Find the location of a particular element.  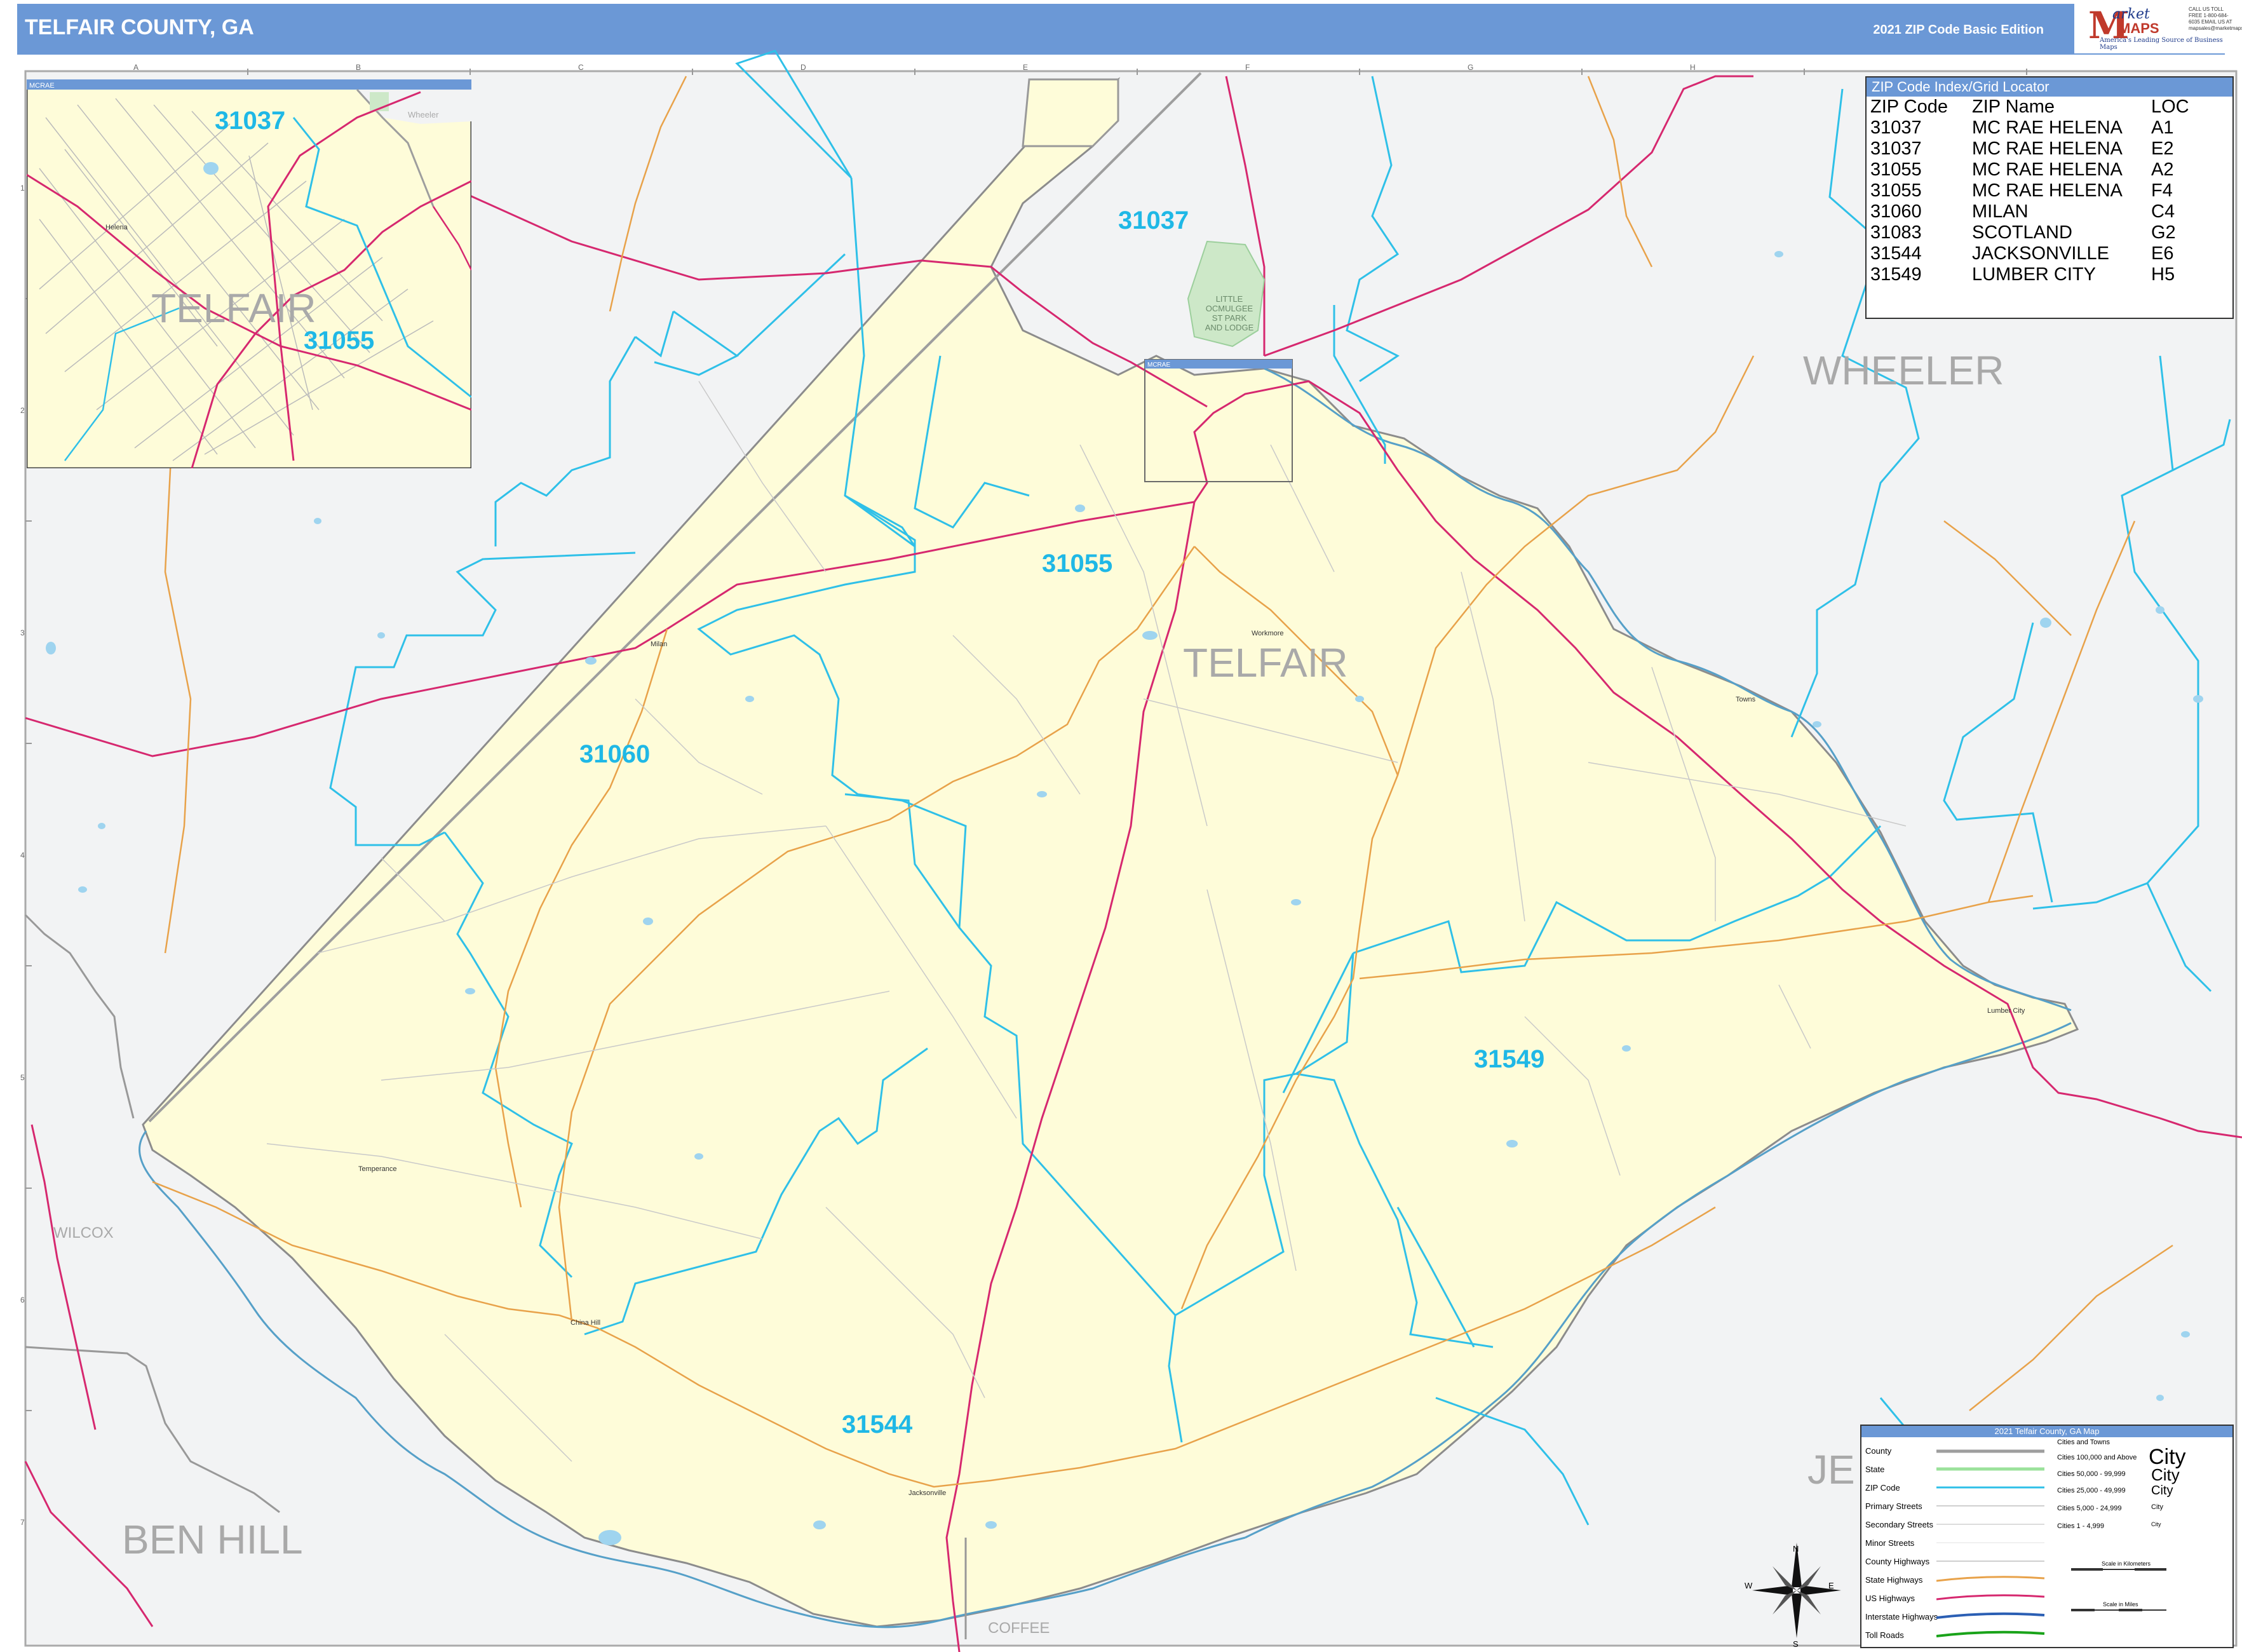

zip-index-header: ZIP Code is located at coordinates (1909, 107).